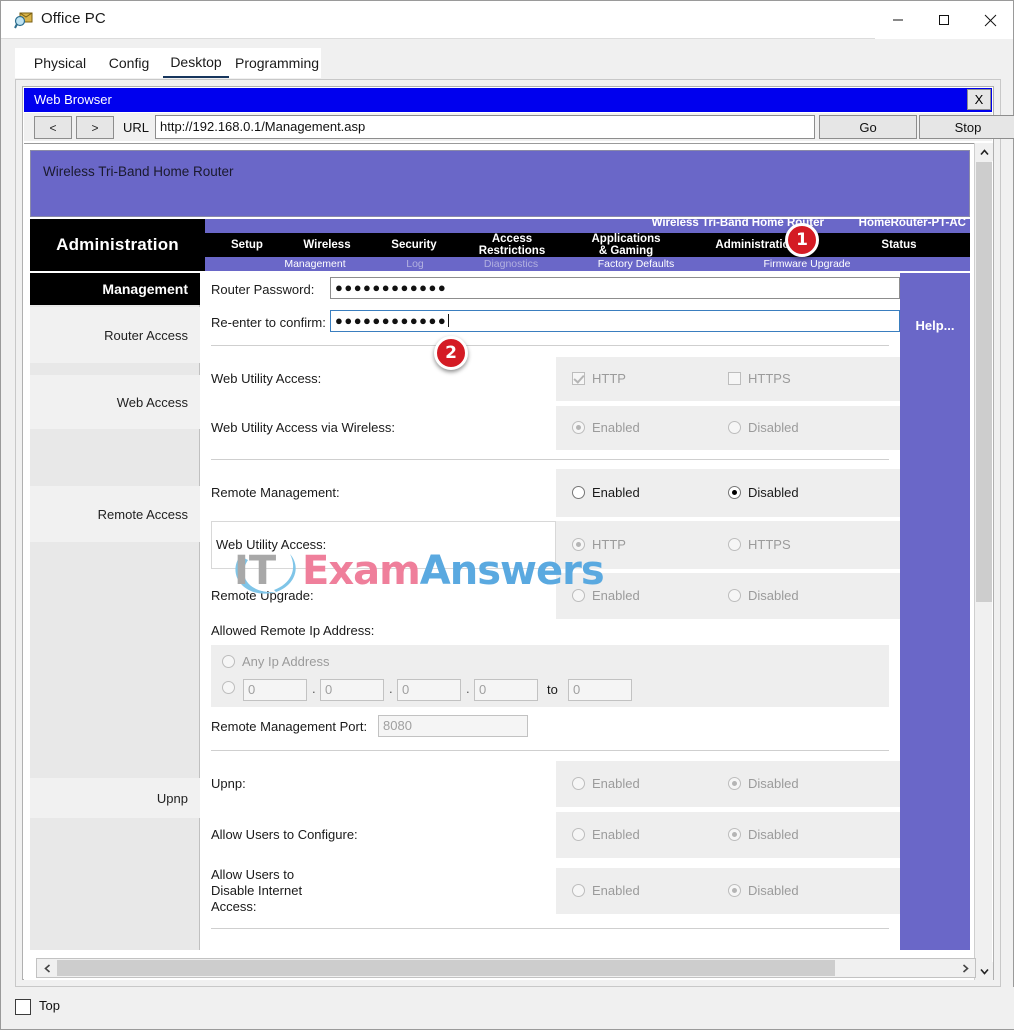 Image resolution: width=1014 pixels, height=1030 pixels. What do you see at coordinates (990, 20) in the screenshot?
I see `close-button` at bounding box center [990, 20].